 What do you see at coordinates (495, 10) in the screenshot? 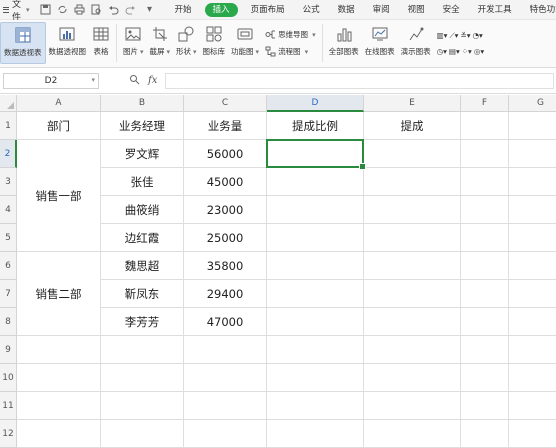
I see `tab-developer: 开发工具` at bounding box center [495, 10].